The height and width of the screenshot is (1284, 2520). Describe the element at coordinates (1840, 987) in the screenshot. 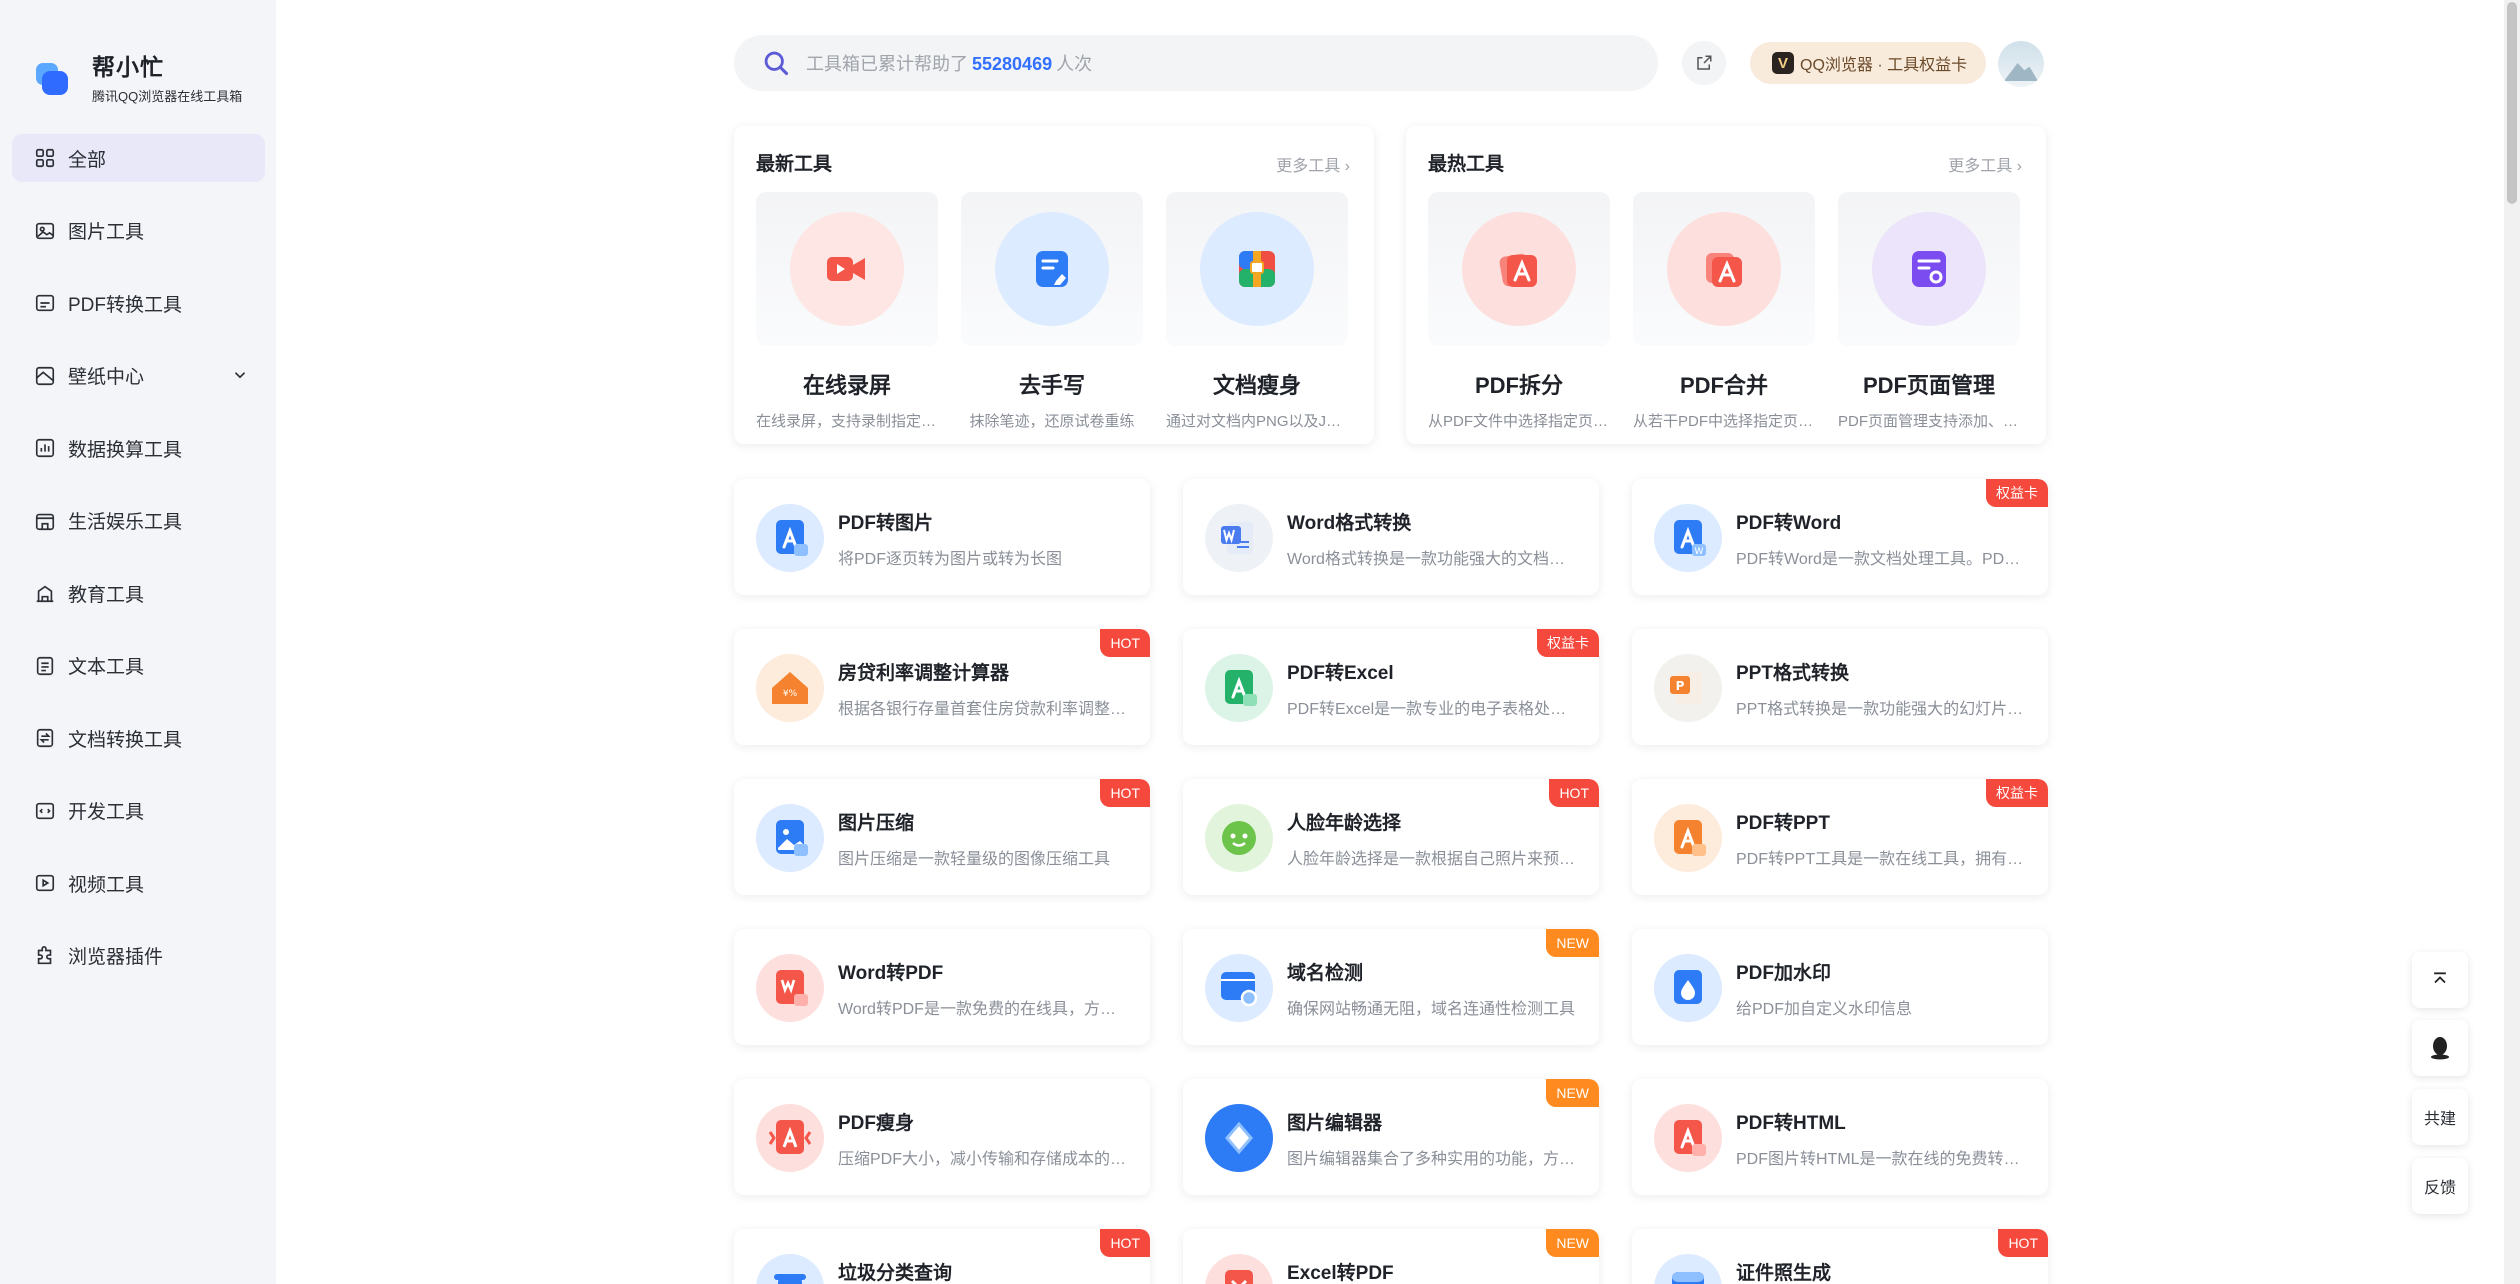

I see `tool-card: PDF加水印 给PDF加自定义水印信息` at that location.